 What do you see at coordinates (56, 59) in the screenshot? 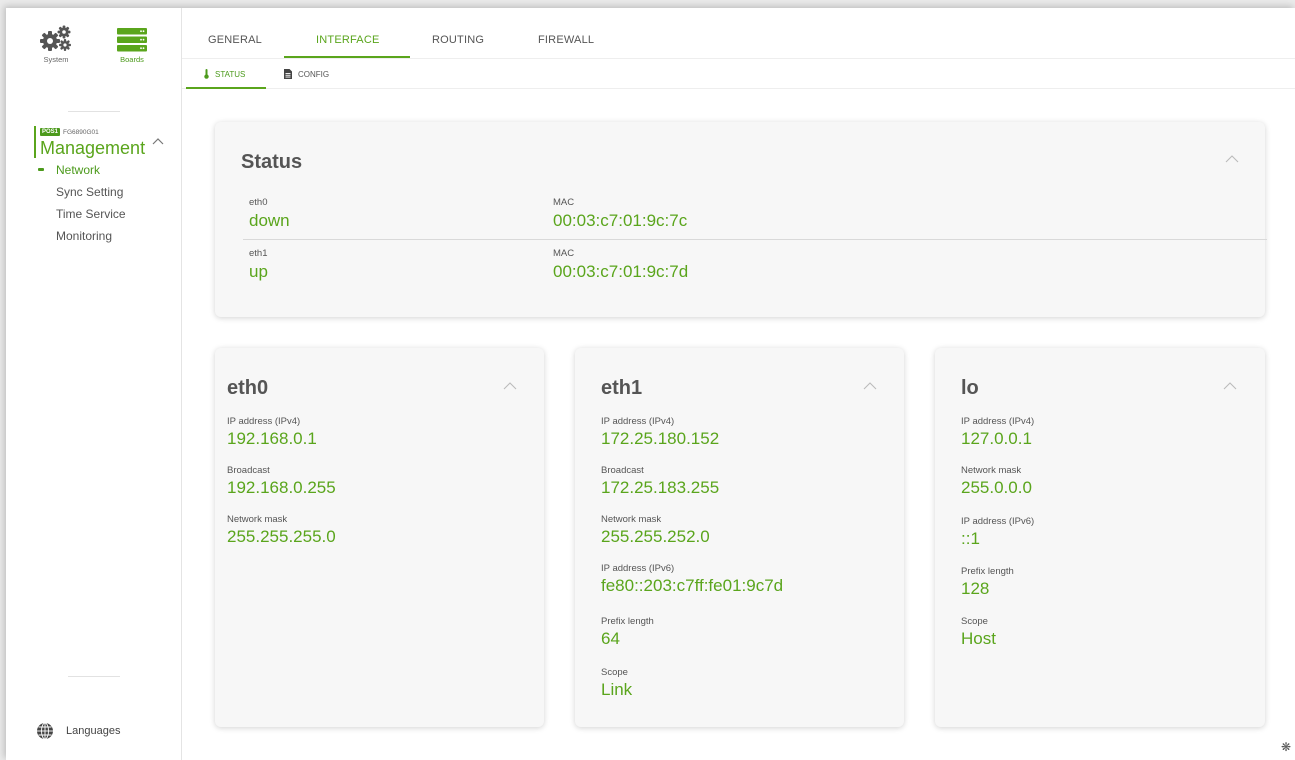
I see `module-system-label: System` at bounding box center [56, 59].